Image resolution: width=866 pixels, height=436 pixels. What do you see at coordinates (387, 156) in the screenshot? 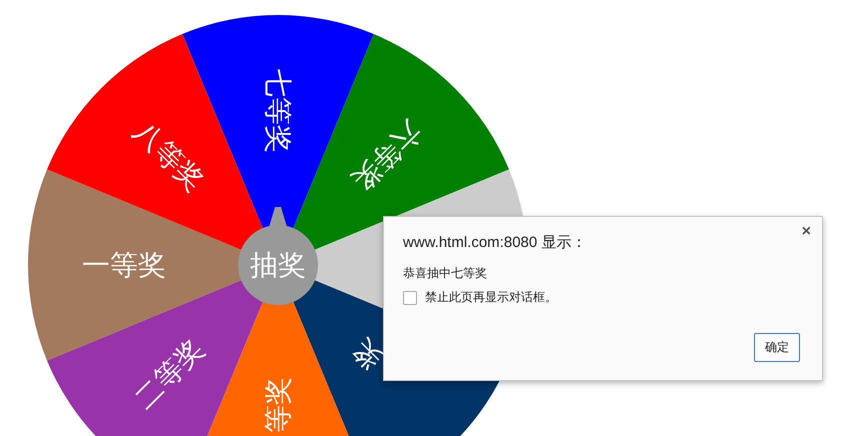
I see `segment-label: 六等奖` at bounding box center [387, 156].